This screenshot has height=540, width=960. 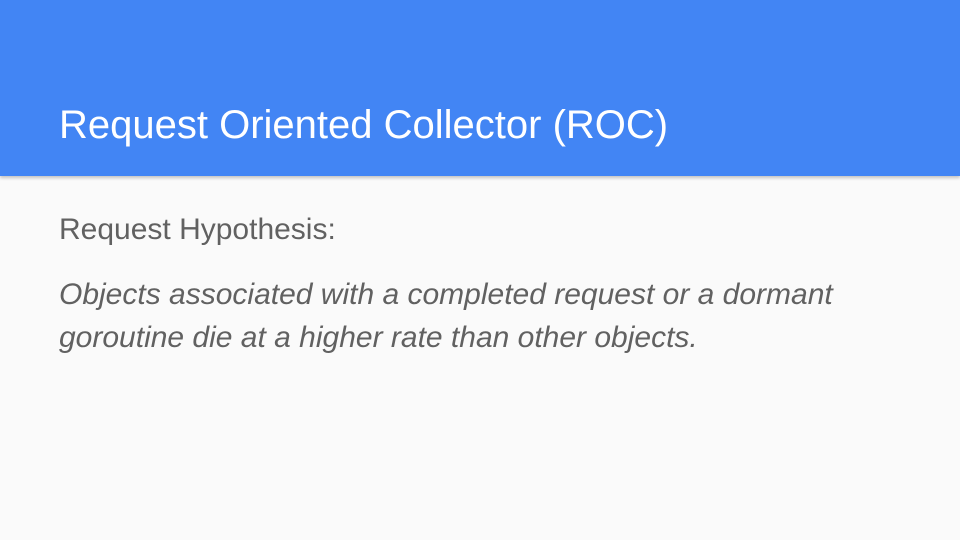 I want to click on subheading: Request Hypothesis:, so click(x=197, y=229).